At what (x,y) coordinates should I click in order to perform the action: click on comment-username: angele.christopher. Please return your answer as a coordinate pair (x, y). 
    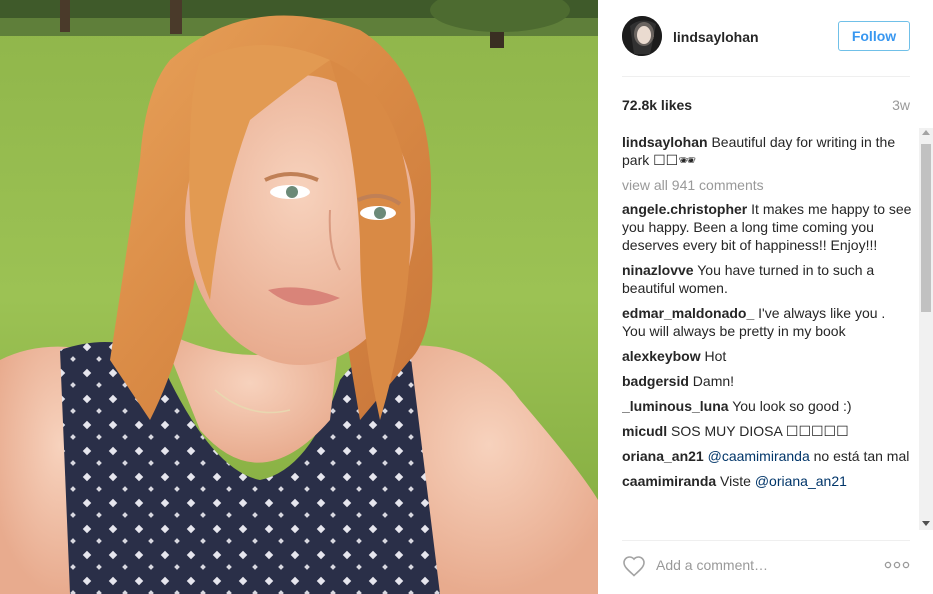
    Looking at the image, I should click on (684, 209).